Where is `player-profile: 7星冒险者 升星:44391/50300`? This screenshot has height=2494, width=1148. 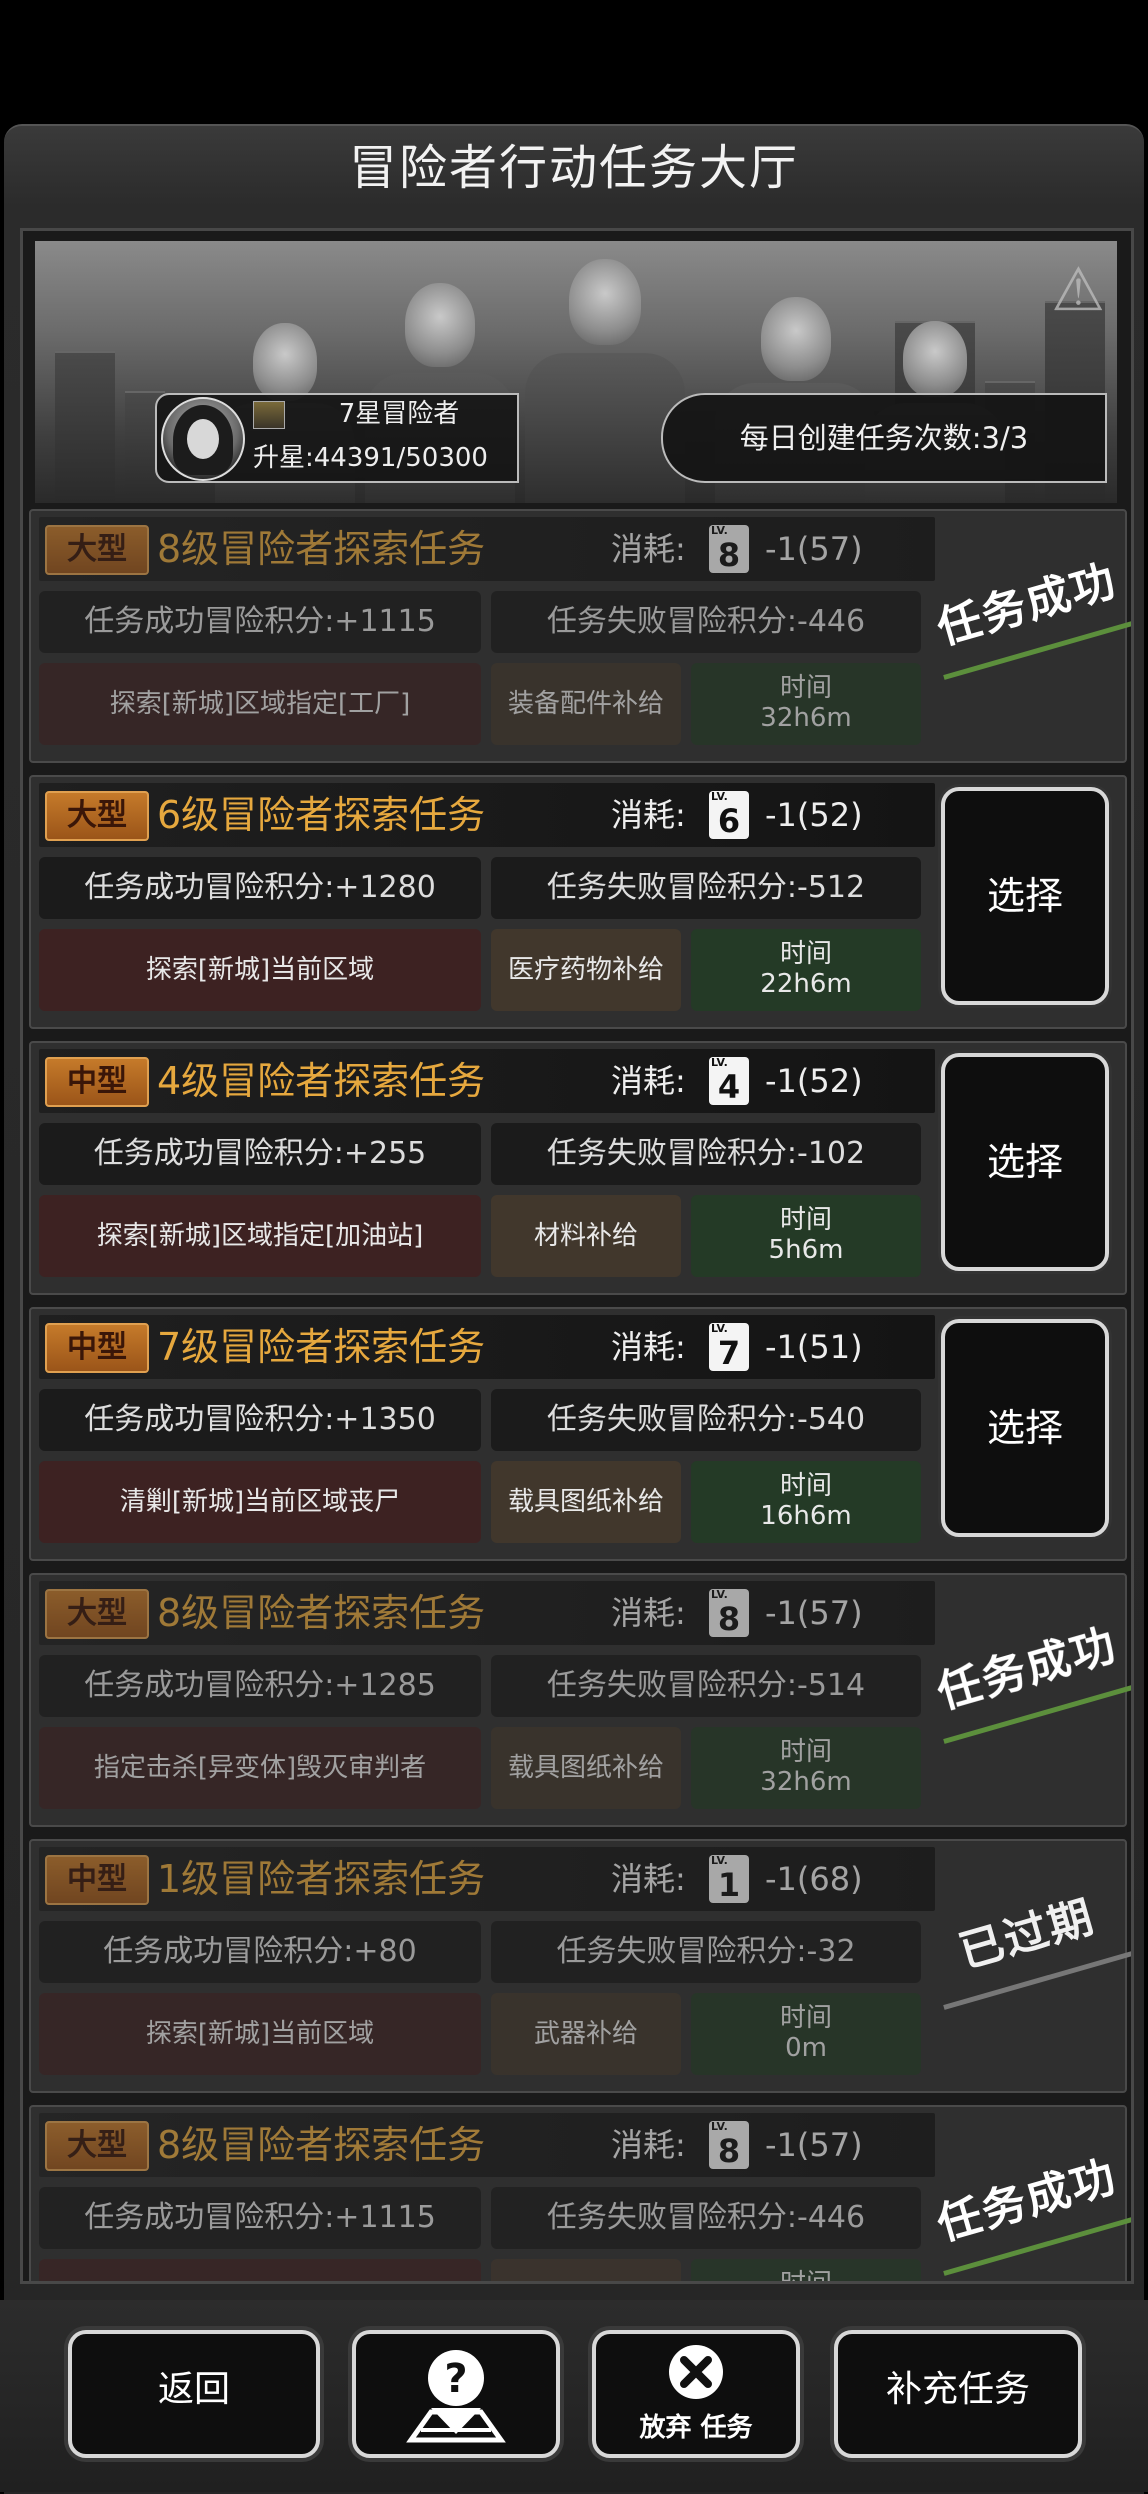
player-profile: 7星冒险者 升星:44391/50300 is located at coordinates (337, 438).